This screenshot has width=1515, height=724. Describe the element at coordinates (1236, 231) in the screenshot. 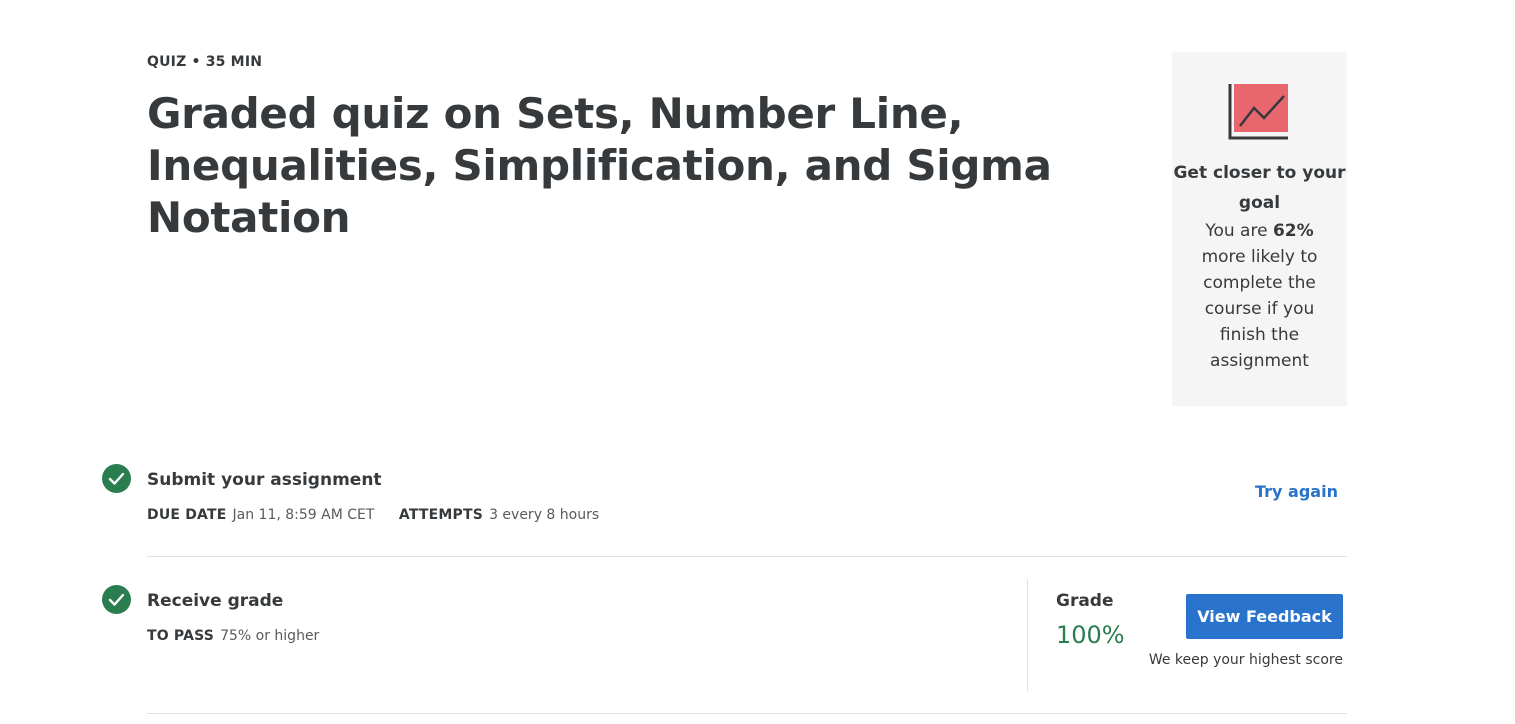

I see `goal-body-prefix: You are` at that location.